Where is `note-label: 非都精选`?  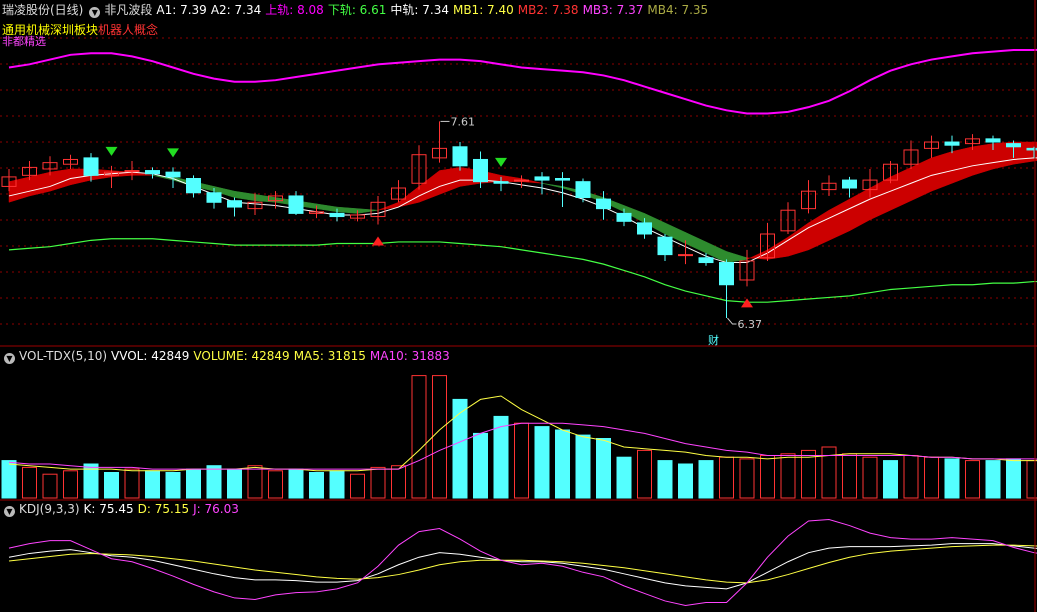 note-label: 非都精选 is located at coordinates (24, 41).